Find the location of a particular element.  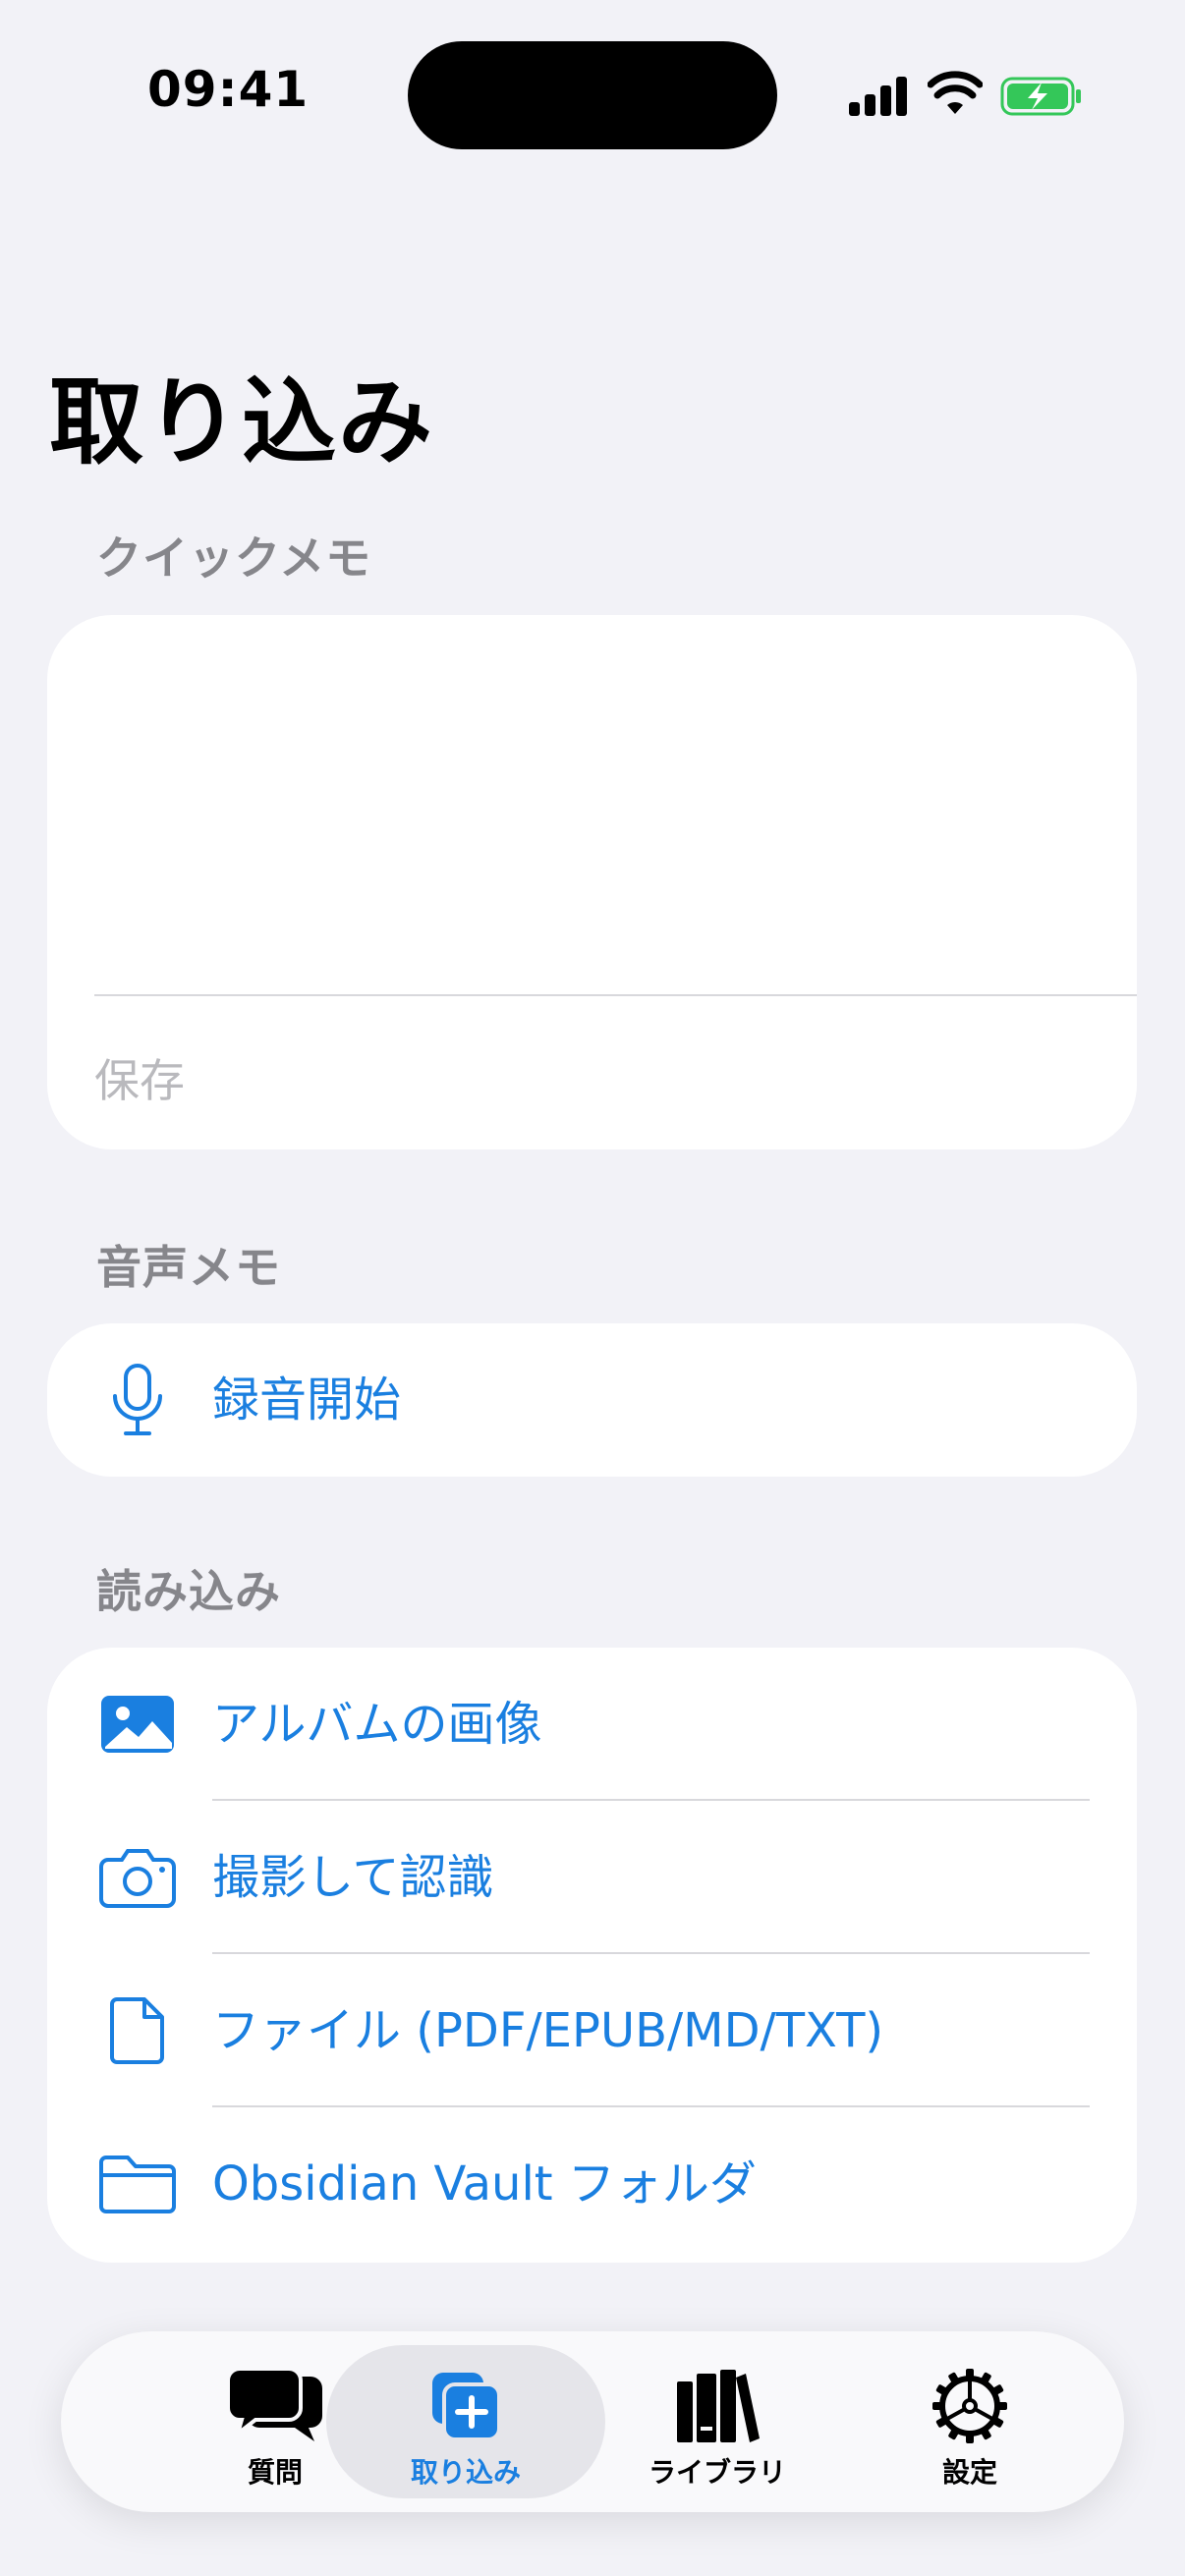

dynamic-island is located at coordinates (592, 95).